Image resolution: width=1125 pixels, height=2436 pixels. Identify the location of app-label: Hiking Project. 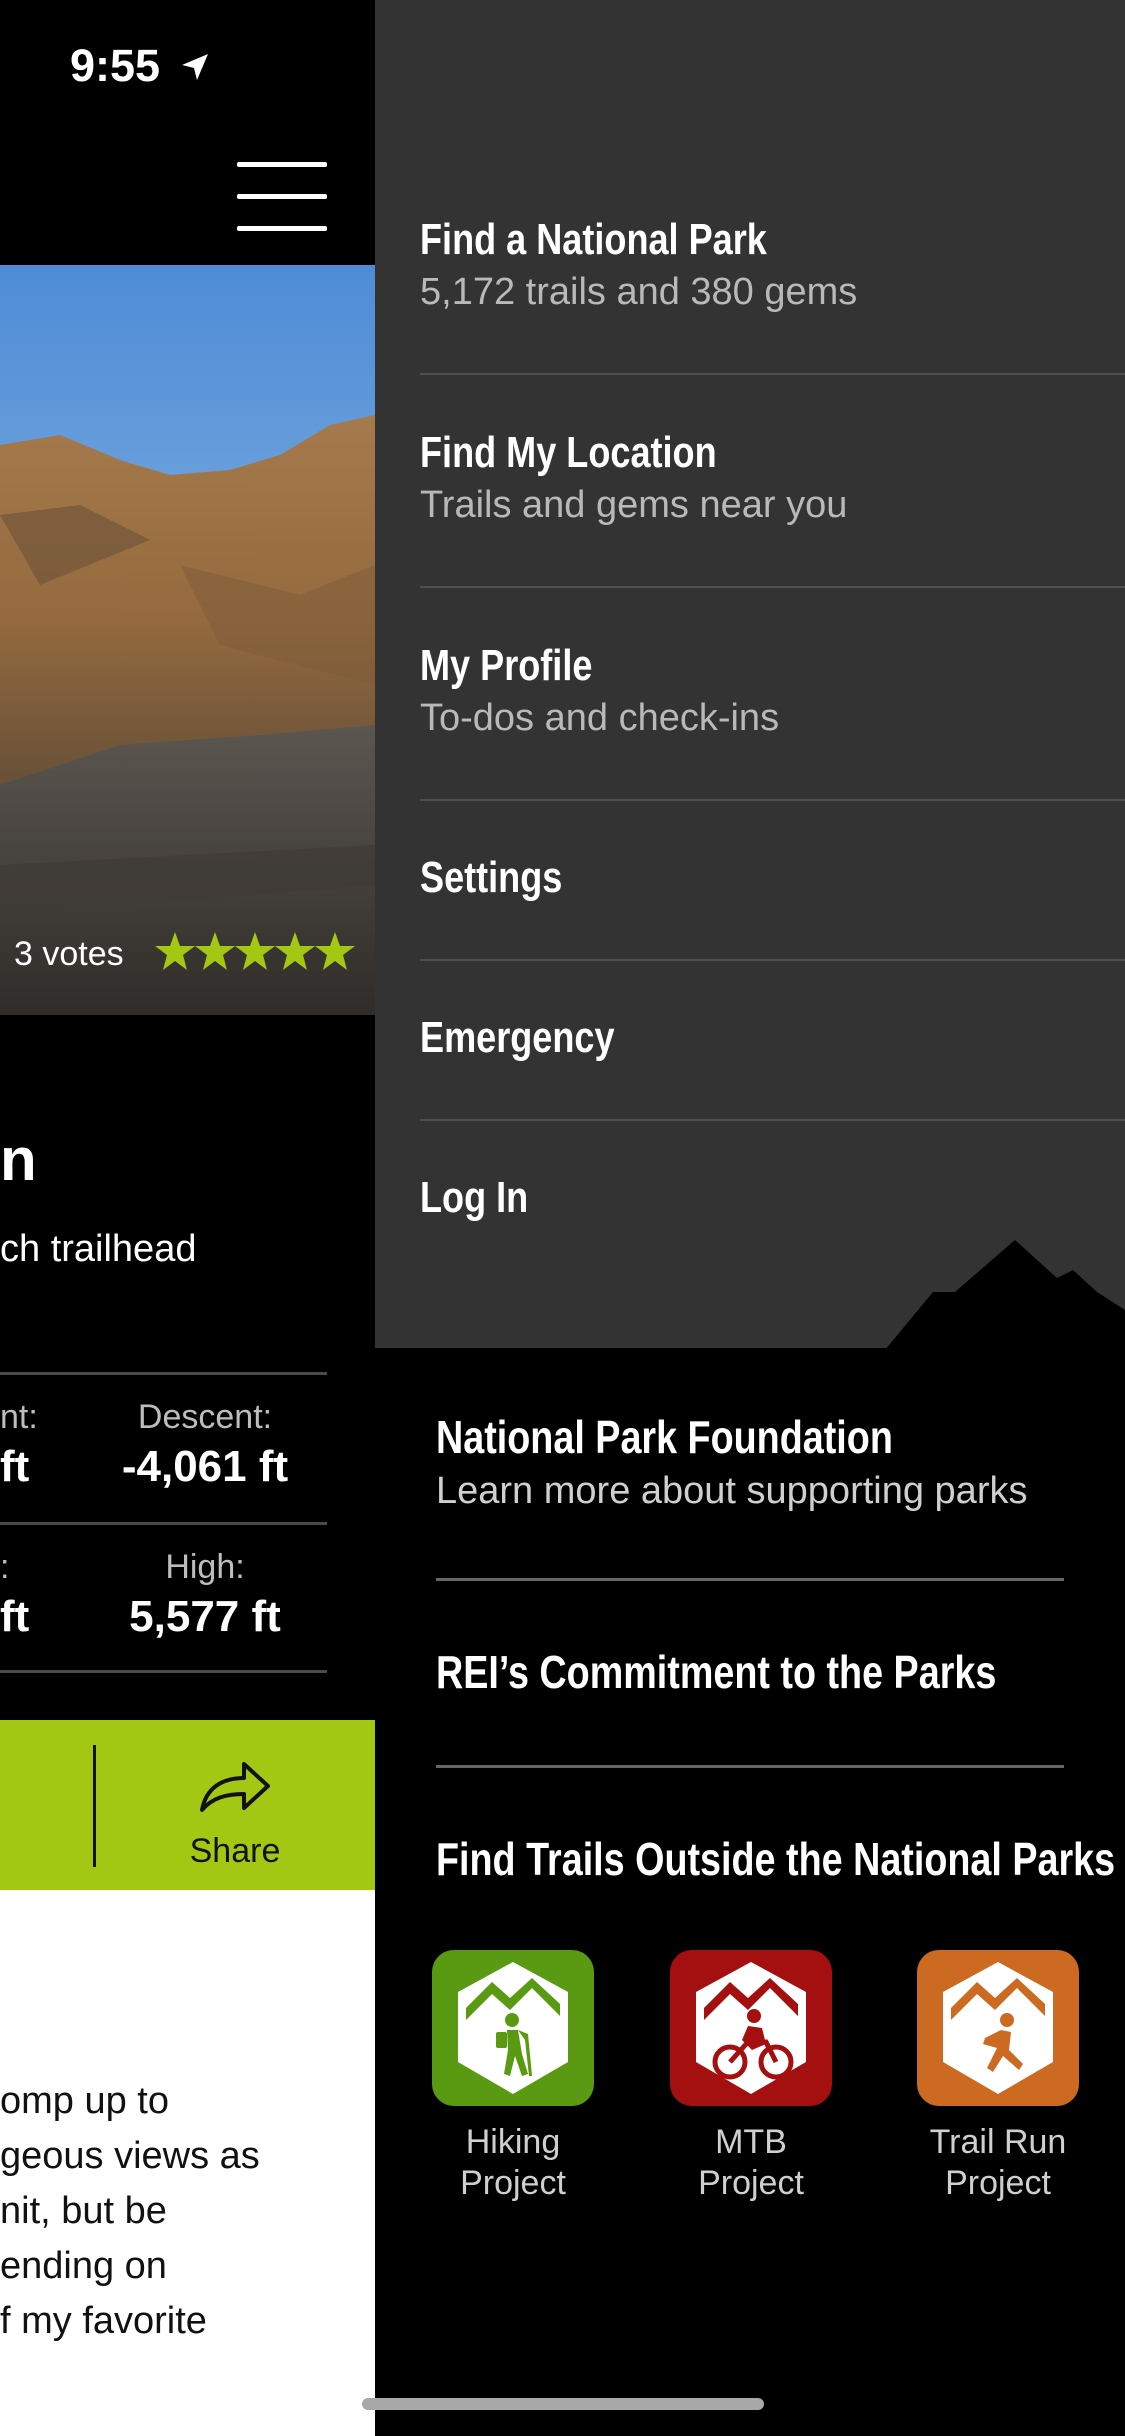
(513, 2162).